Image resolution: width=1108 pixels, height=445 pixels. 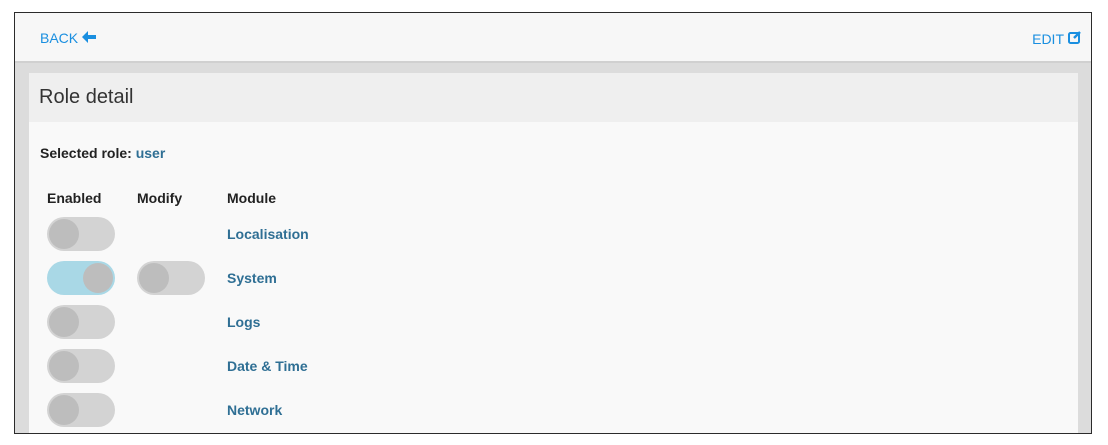 What do you see at coordinates (89, 38) in the screenshot?
I see `arrow-left-icon` at bounding box center [89, 38].